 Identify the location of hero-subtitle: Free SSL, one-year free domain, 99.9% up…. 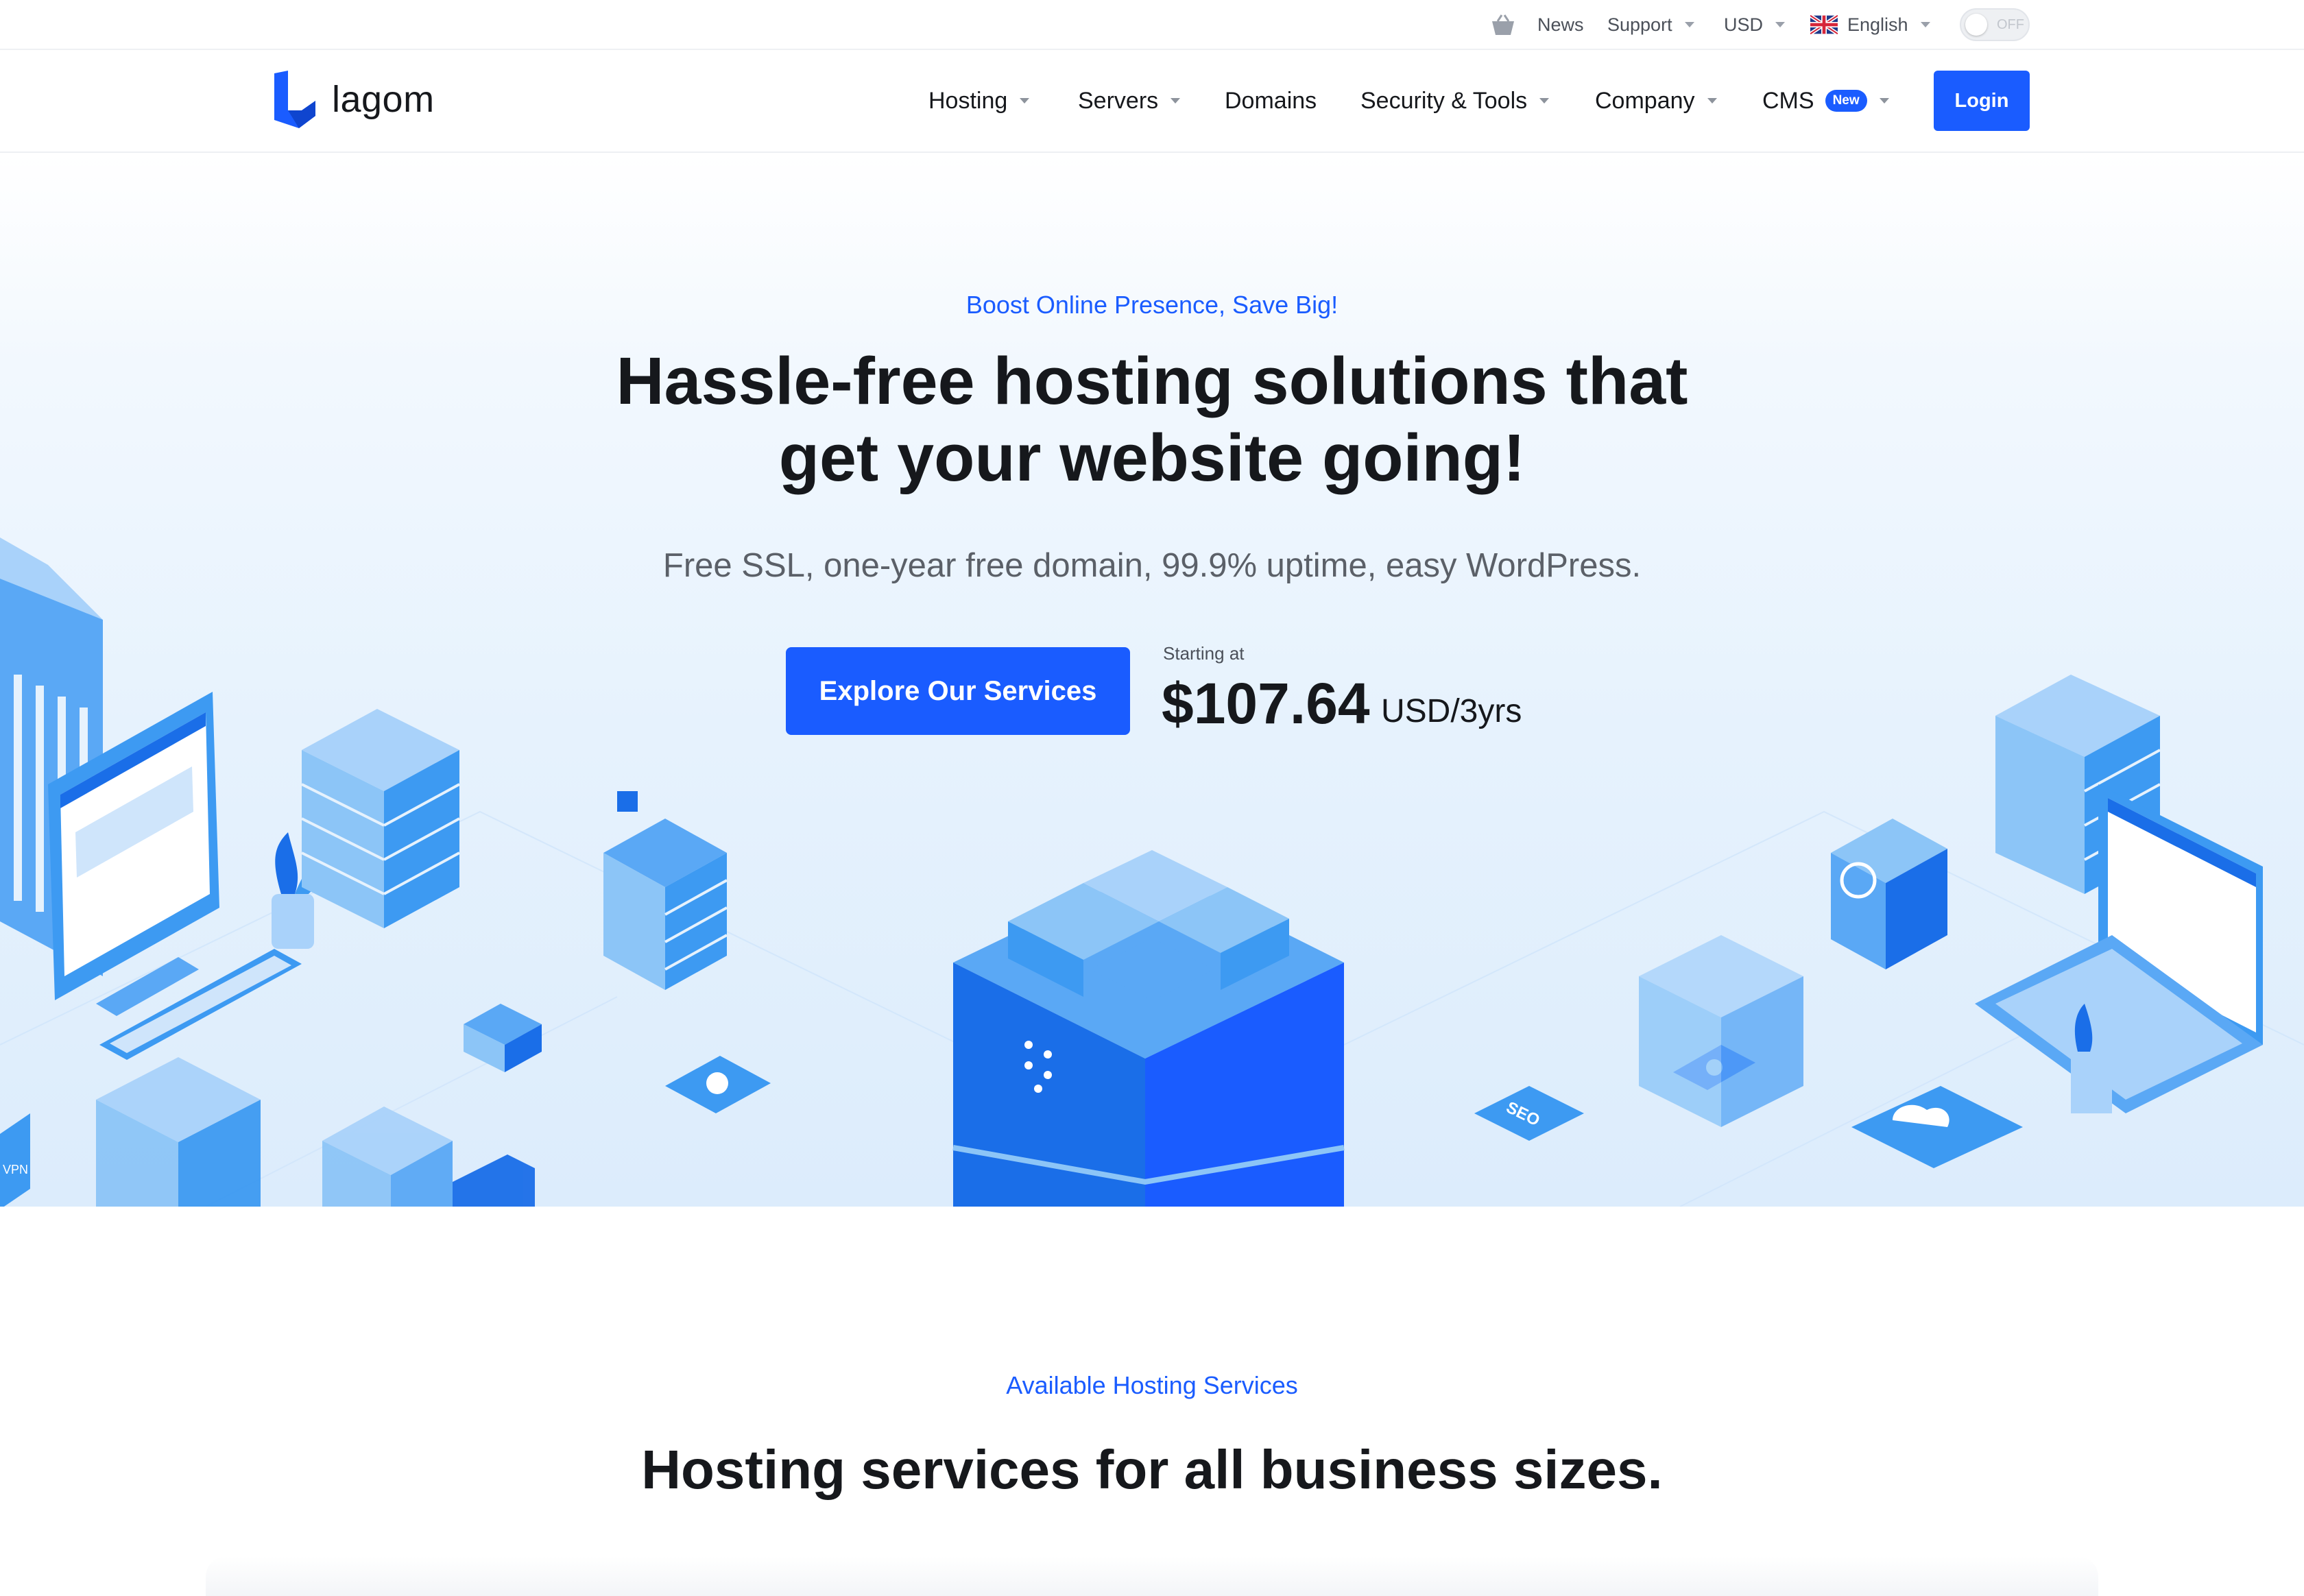
(1152, 565).